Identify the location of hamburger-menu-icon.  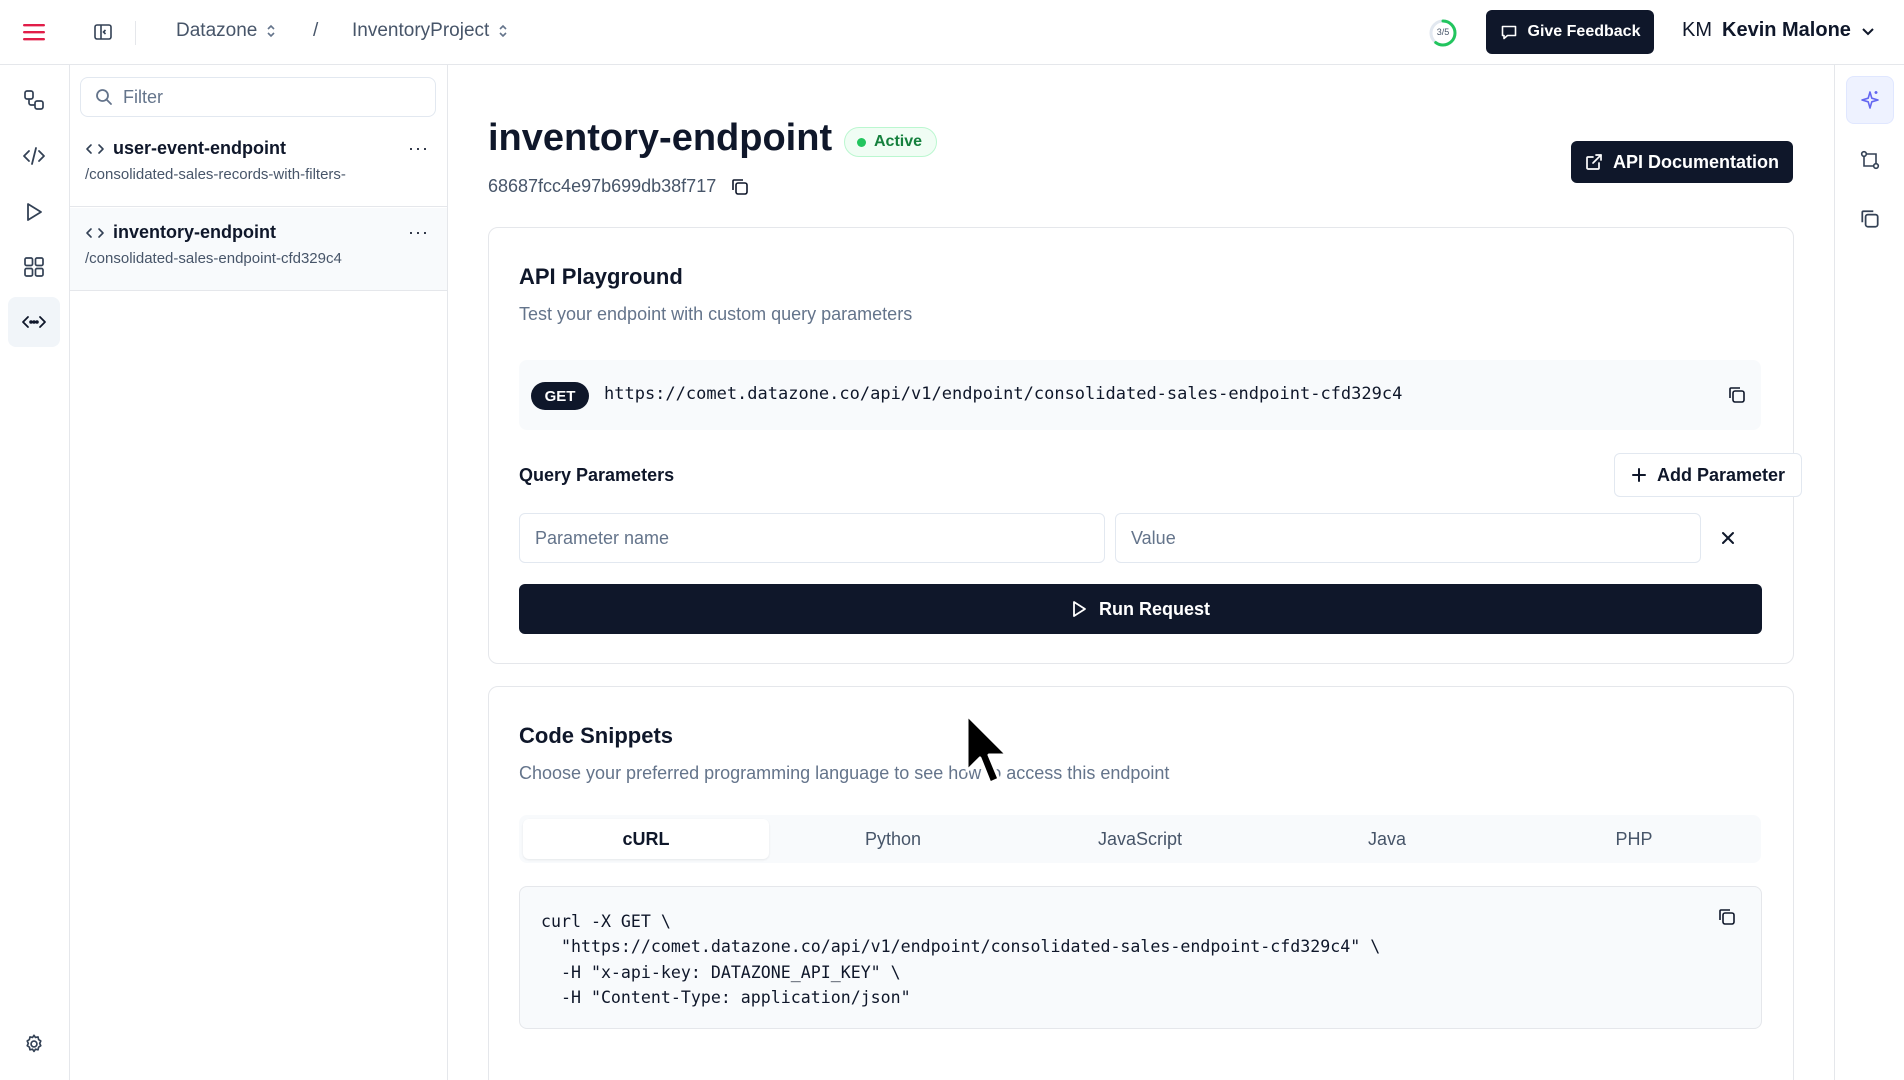
(34, 32).